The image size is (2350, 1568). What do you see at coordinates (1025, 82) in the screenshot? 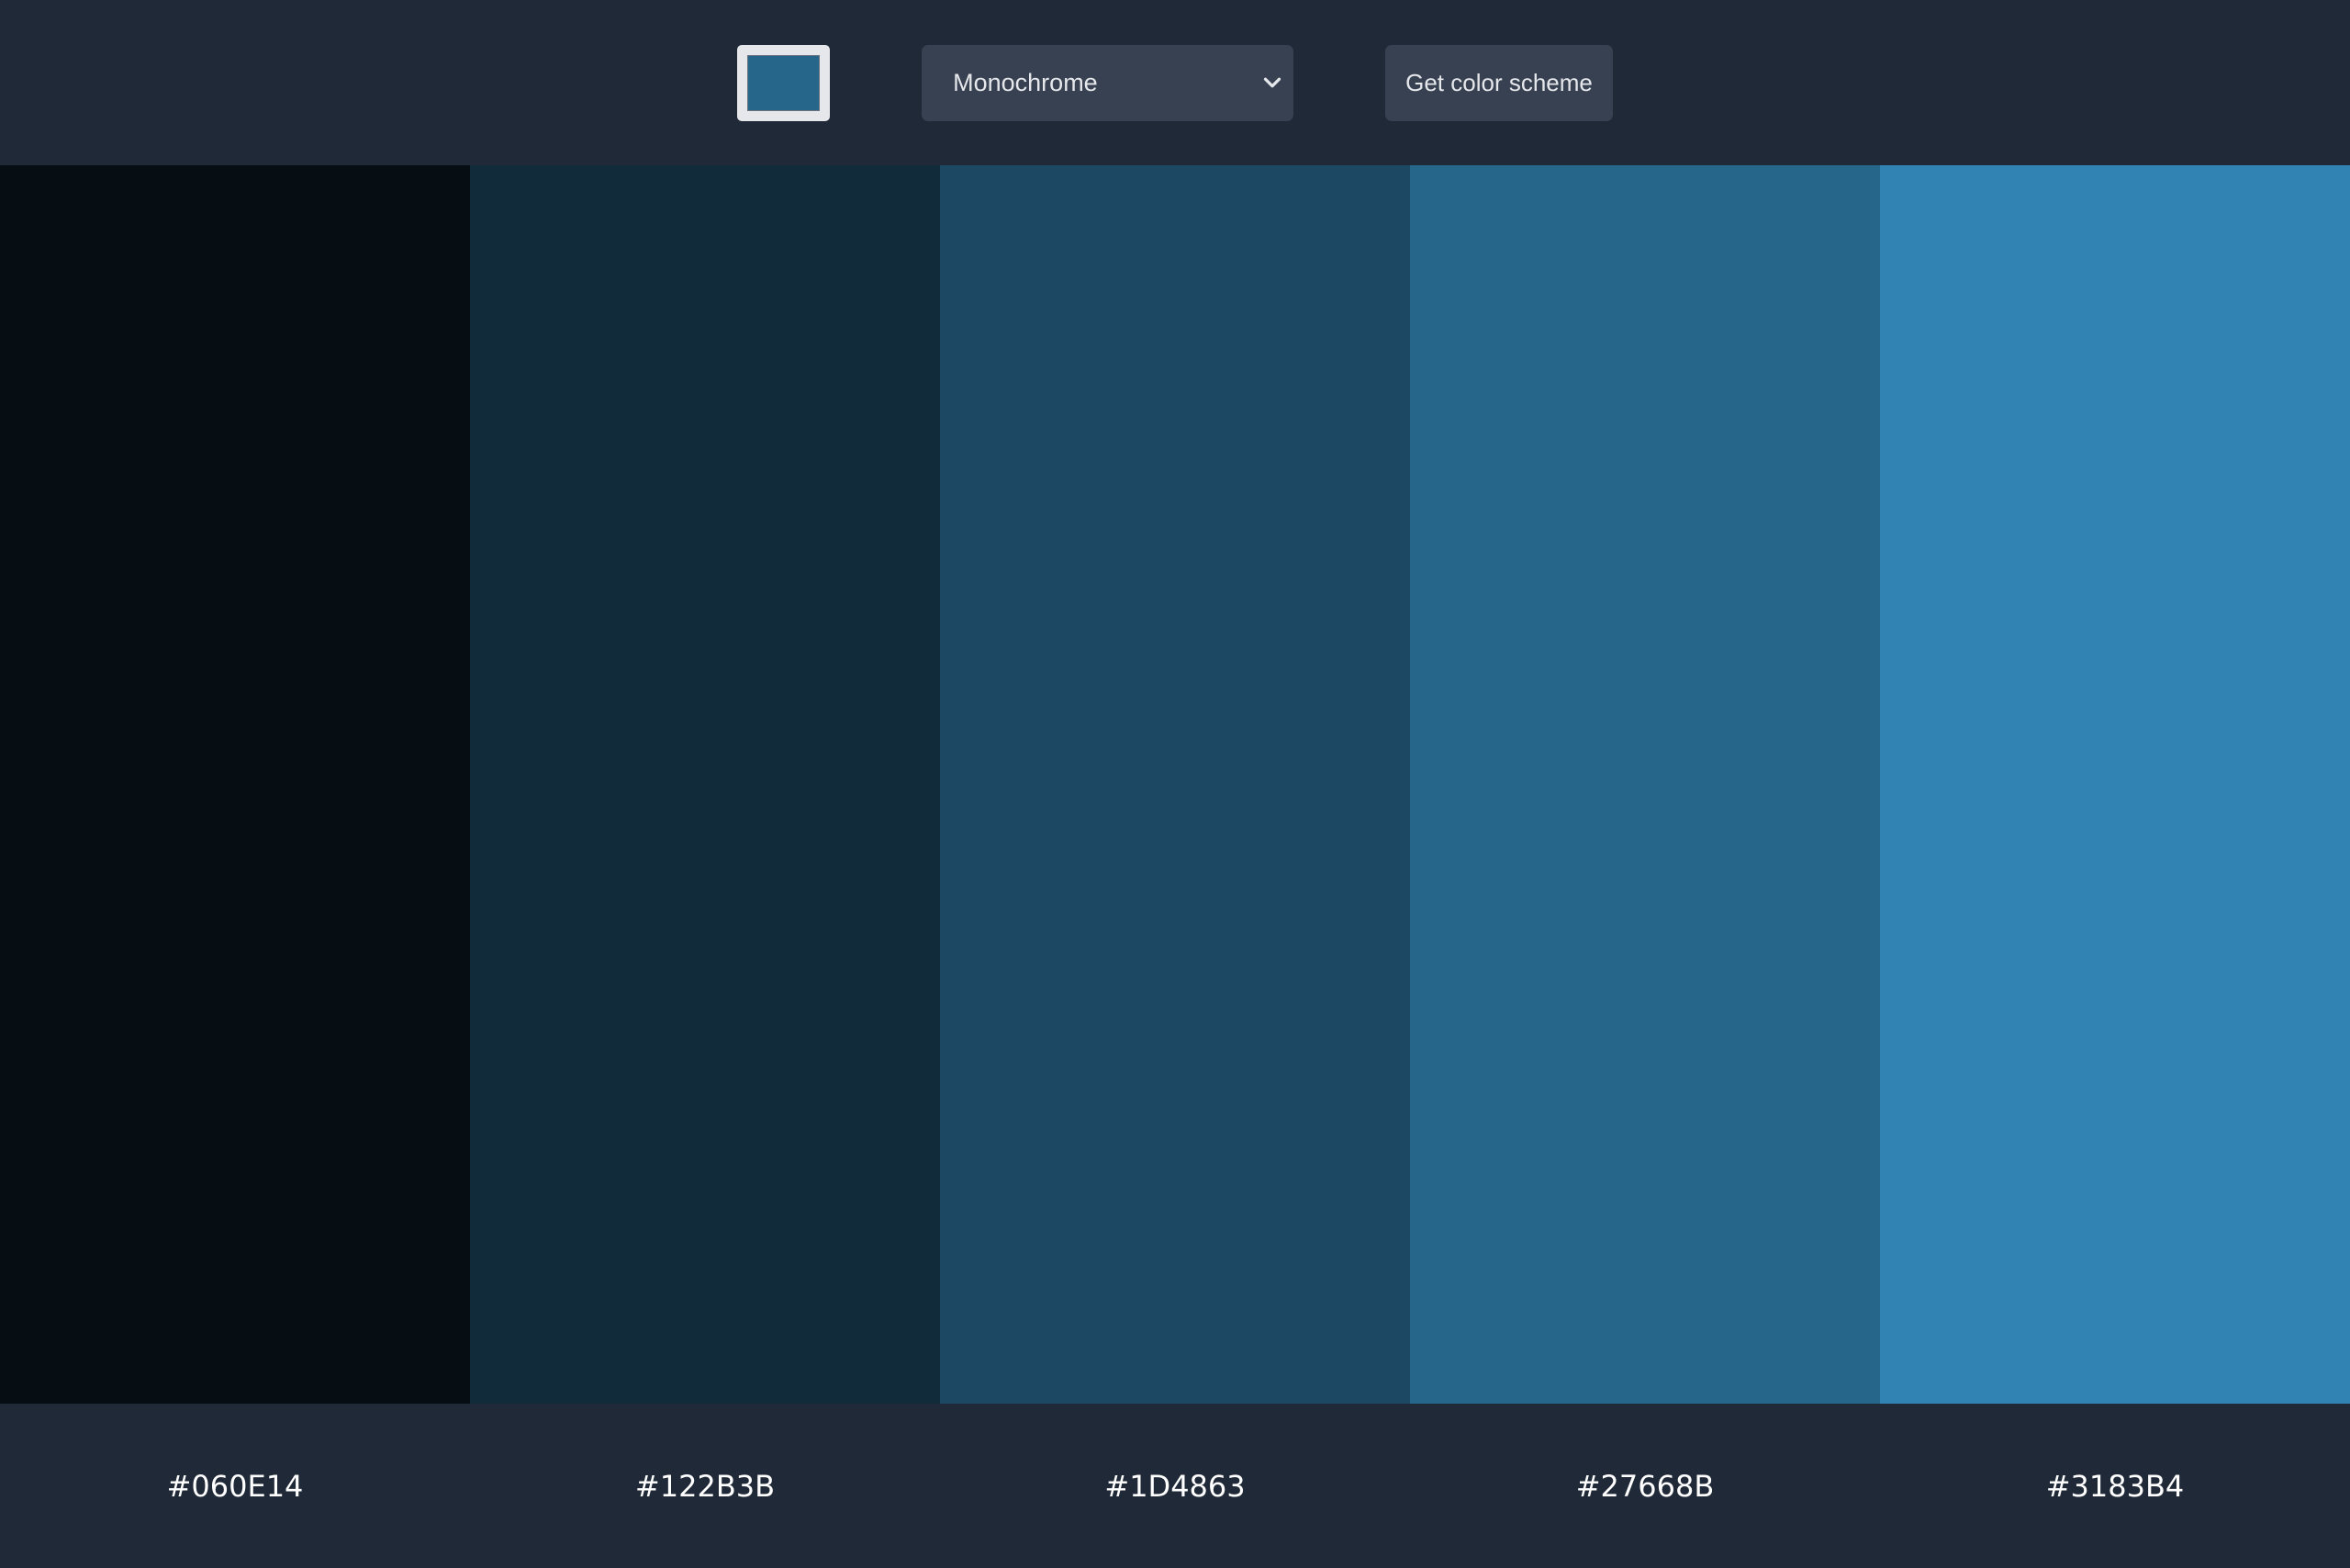
I see `scheme-mode-value: Monochrome` at bounding box center [1025, 82].